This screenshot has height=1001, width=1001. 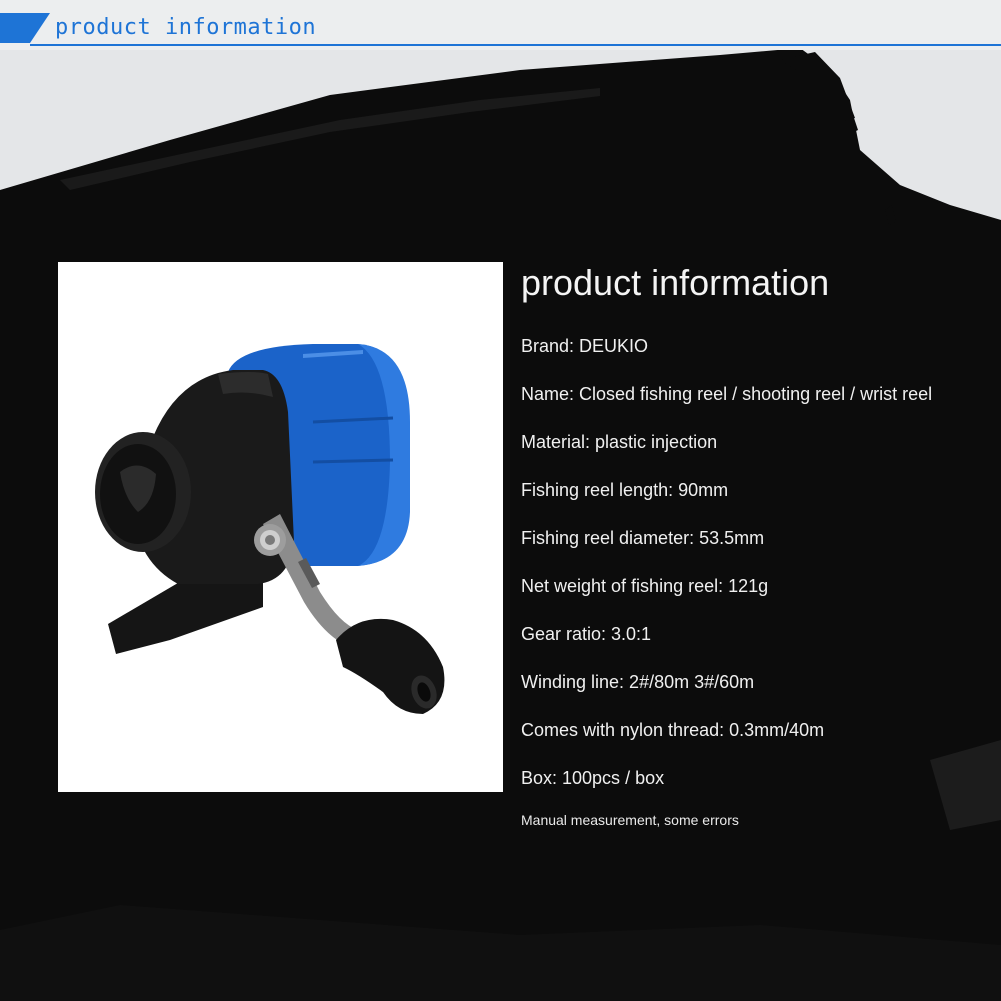 I want to click on header-title: product information, so click(x=186, y=27).